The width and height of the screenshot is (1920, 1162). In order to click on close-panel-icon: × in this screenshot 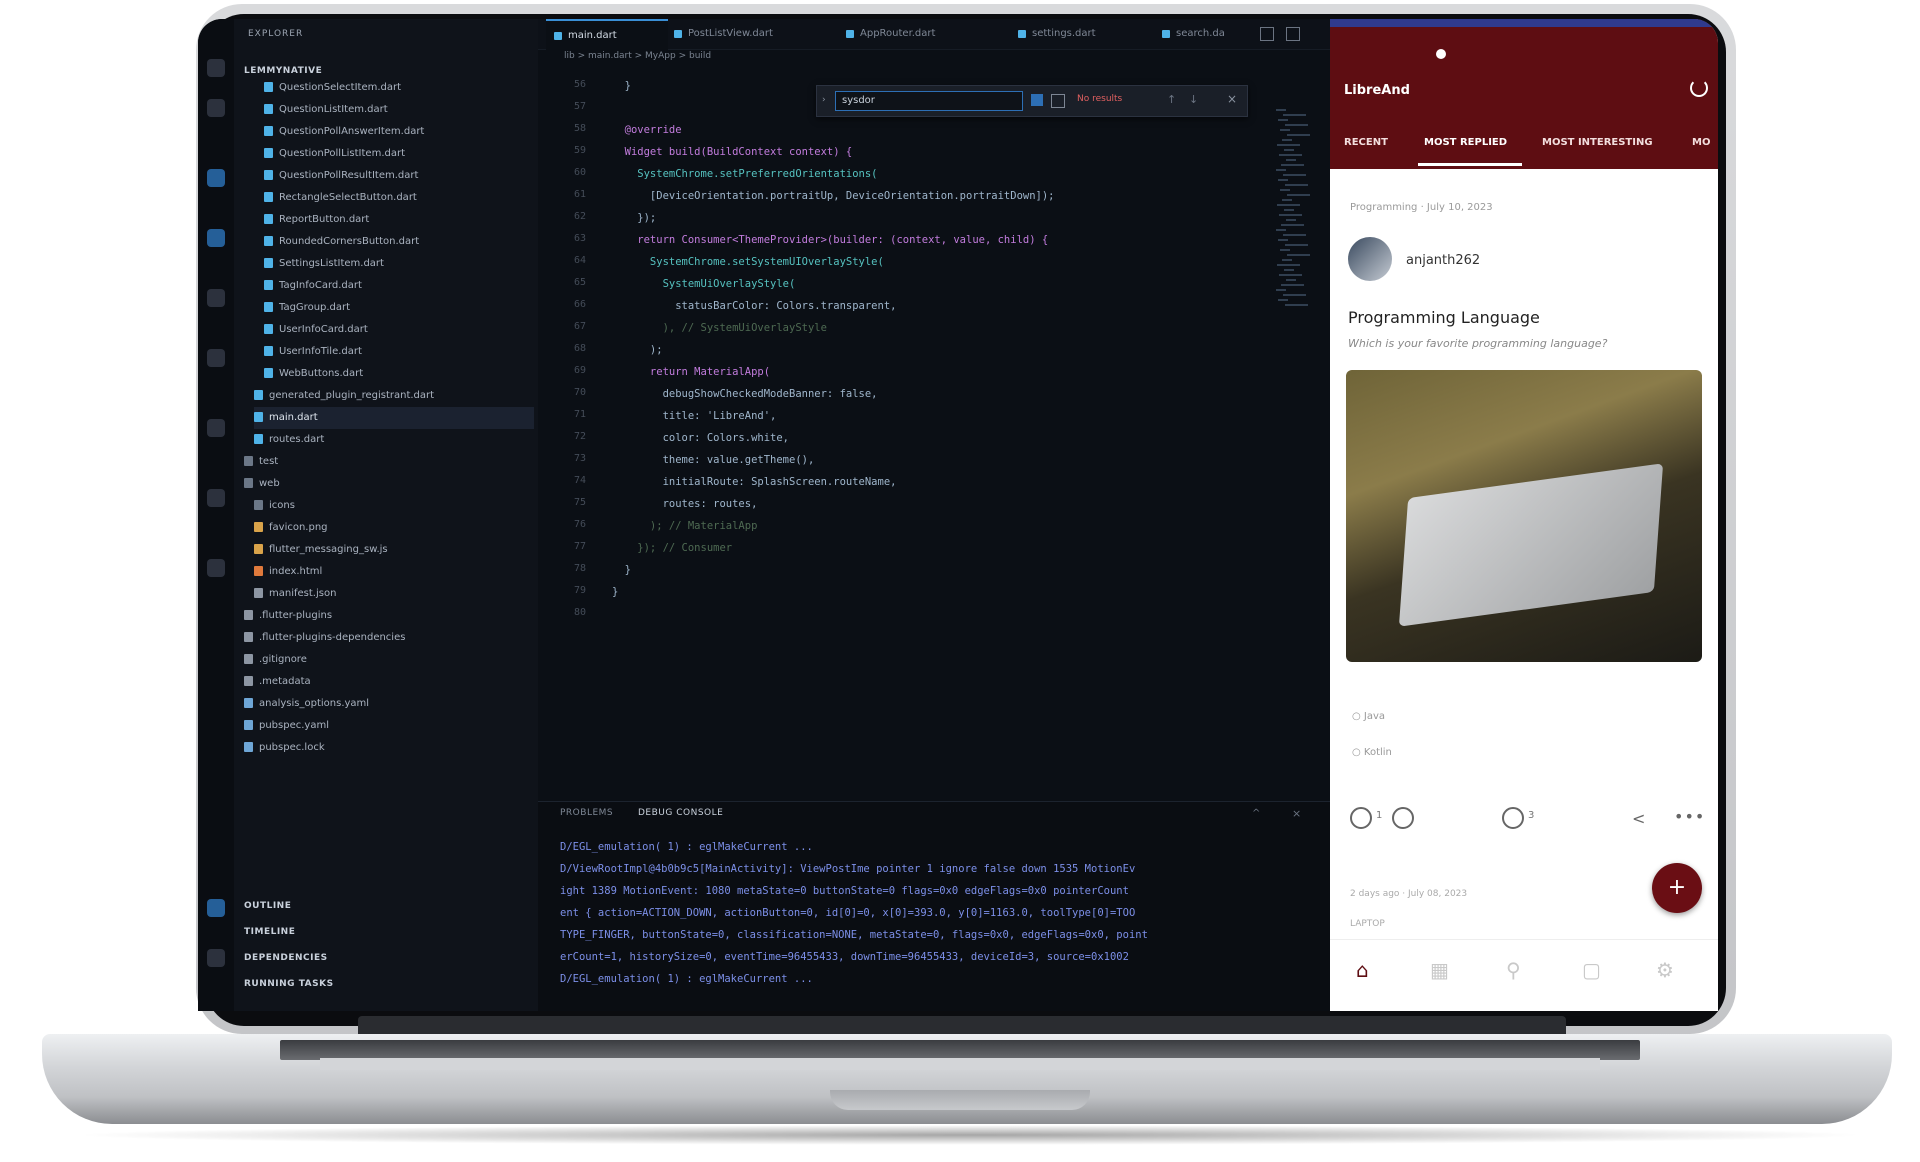, I will do `click(1296, 813)`.